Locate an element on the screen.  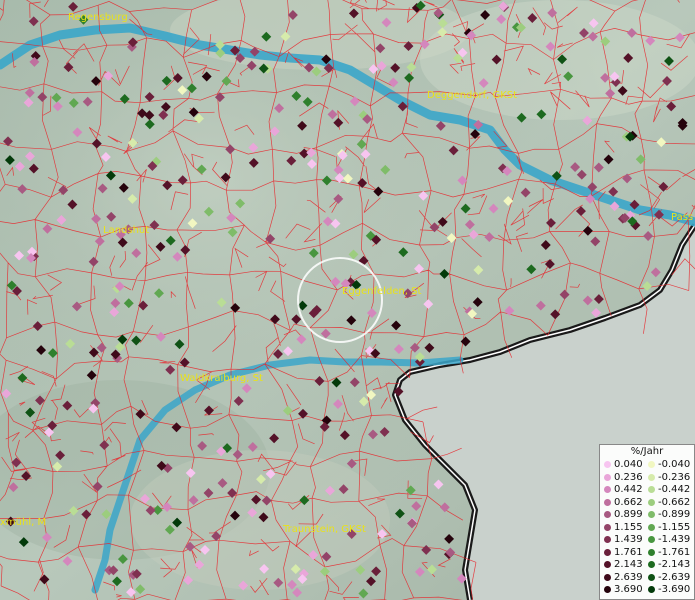
legend-value: 0.662 is located at coordinates (628, 502).